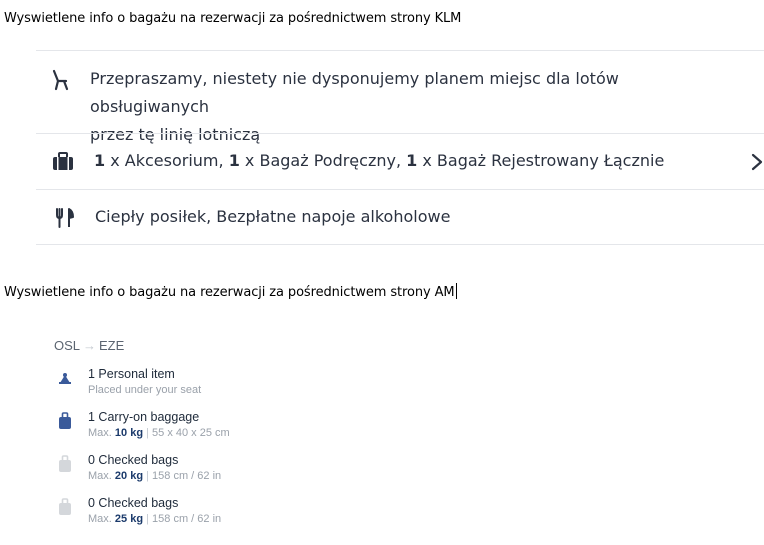  I want to click on personal-item-title: 1 Personal item, so click(131, 374).